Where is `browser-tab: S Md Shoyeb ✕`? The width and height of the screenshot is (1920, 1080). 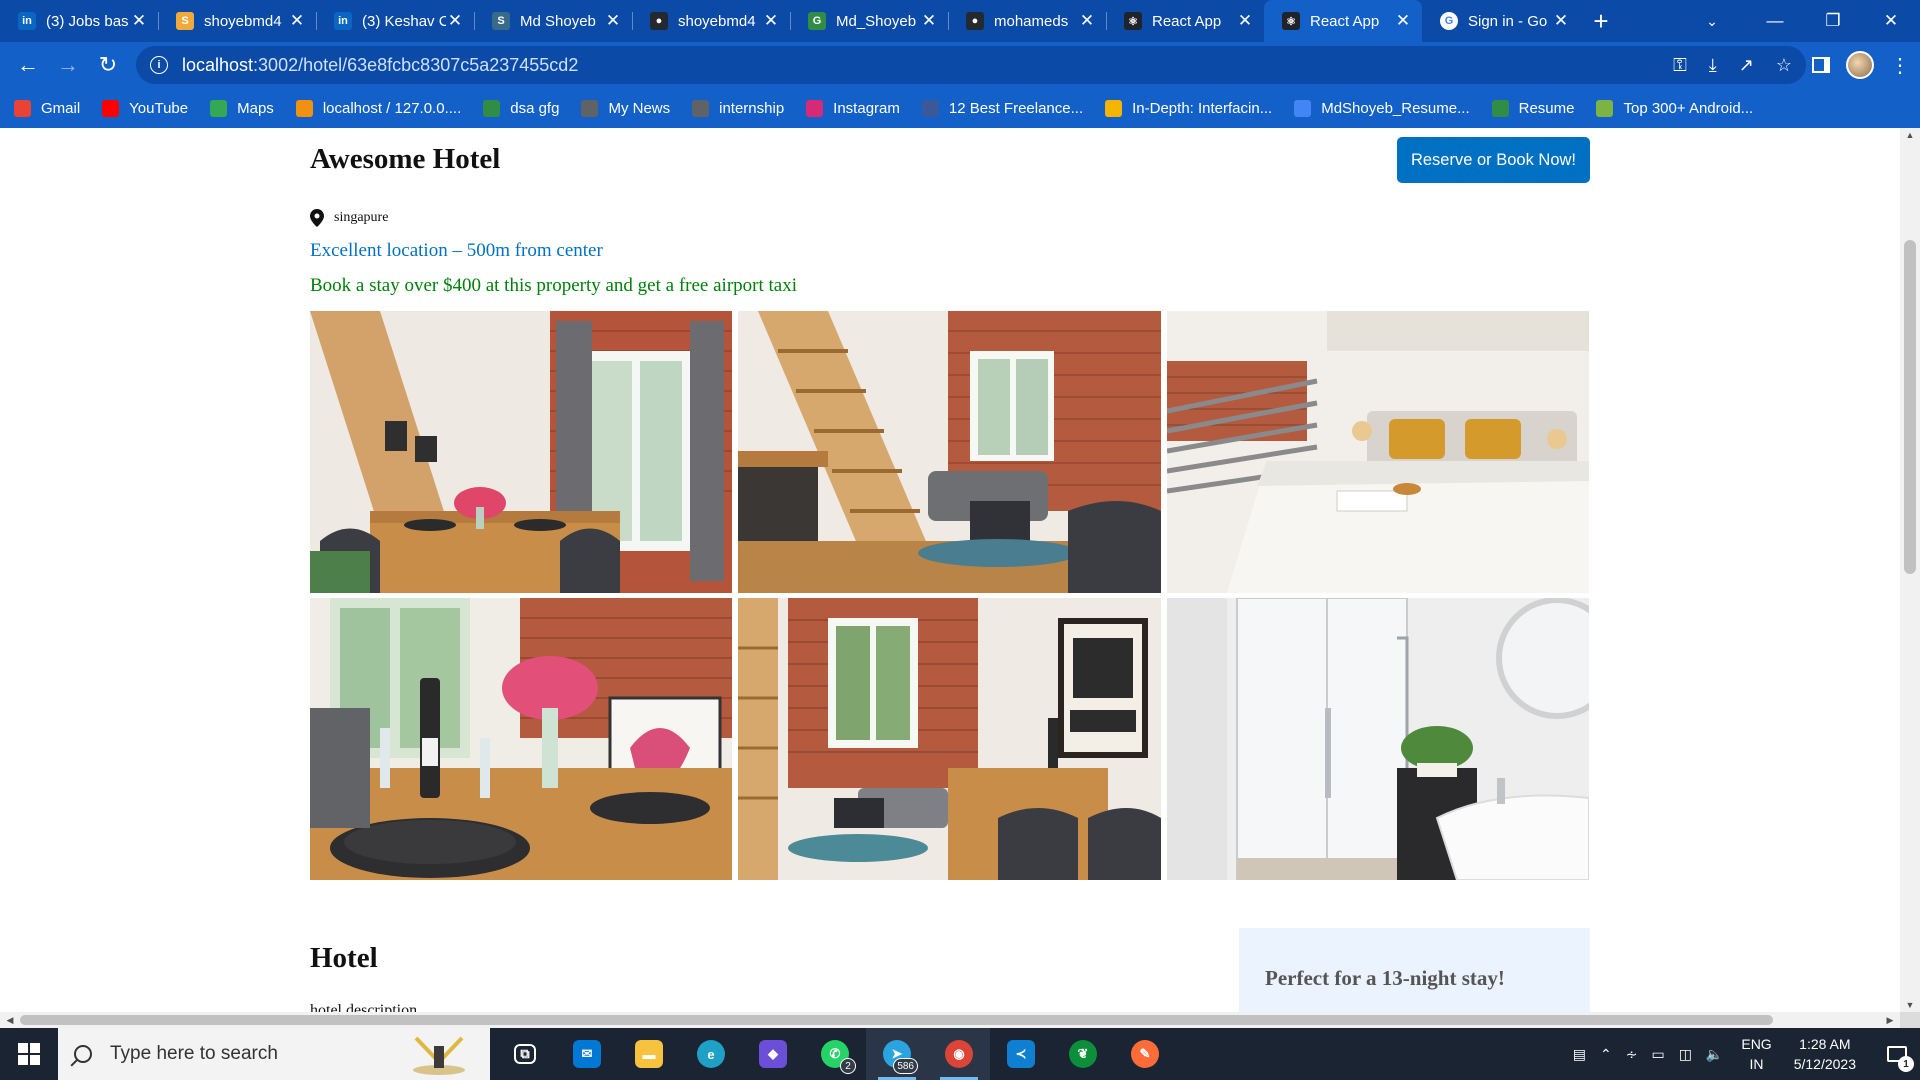
browser-tab: S Md Shoyeb ✕ is located at coordinates (553, 21).